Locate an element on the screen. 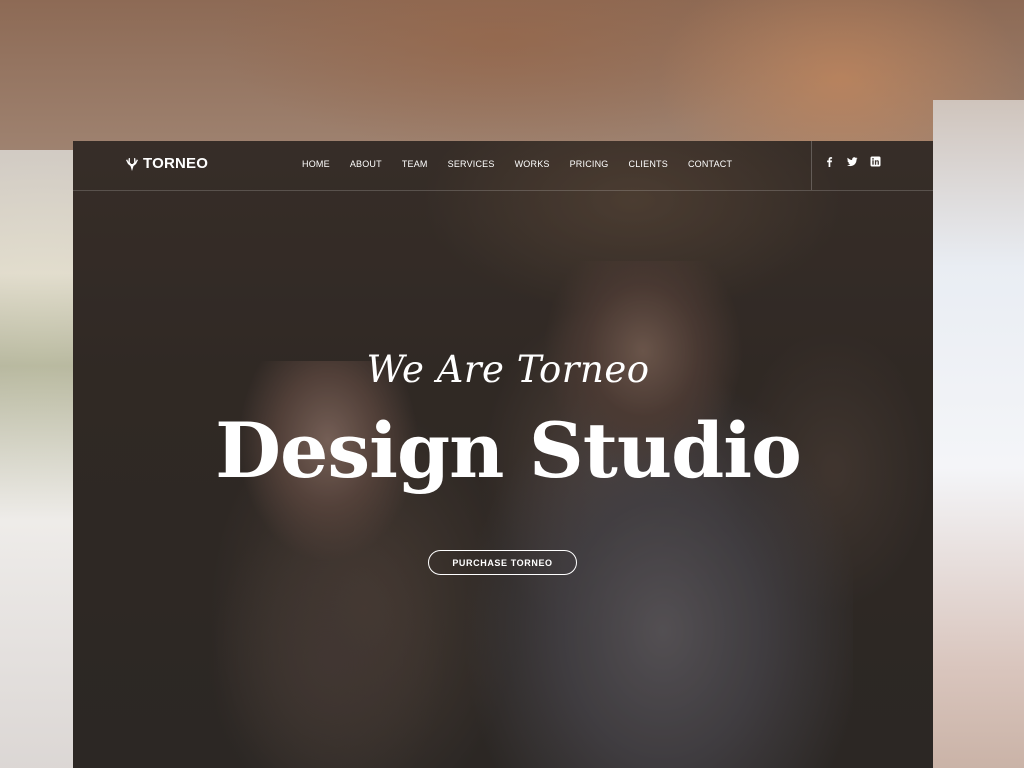 The width and height of the screenshot is (1024, 768). hero-subtitle: We Are Torneo is located at coordinates (508, 369).